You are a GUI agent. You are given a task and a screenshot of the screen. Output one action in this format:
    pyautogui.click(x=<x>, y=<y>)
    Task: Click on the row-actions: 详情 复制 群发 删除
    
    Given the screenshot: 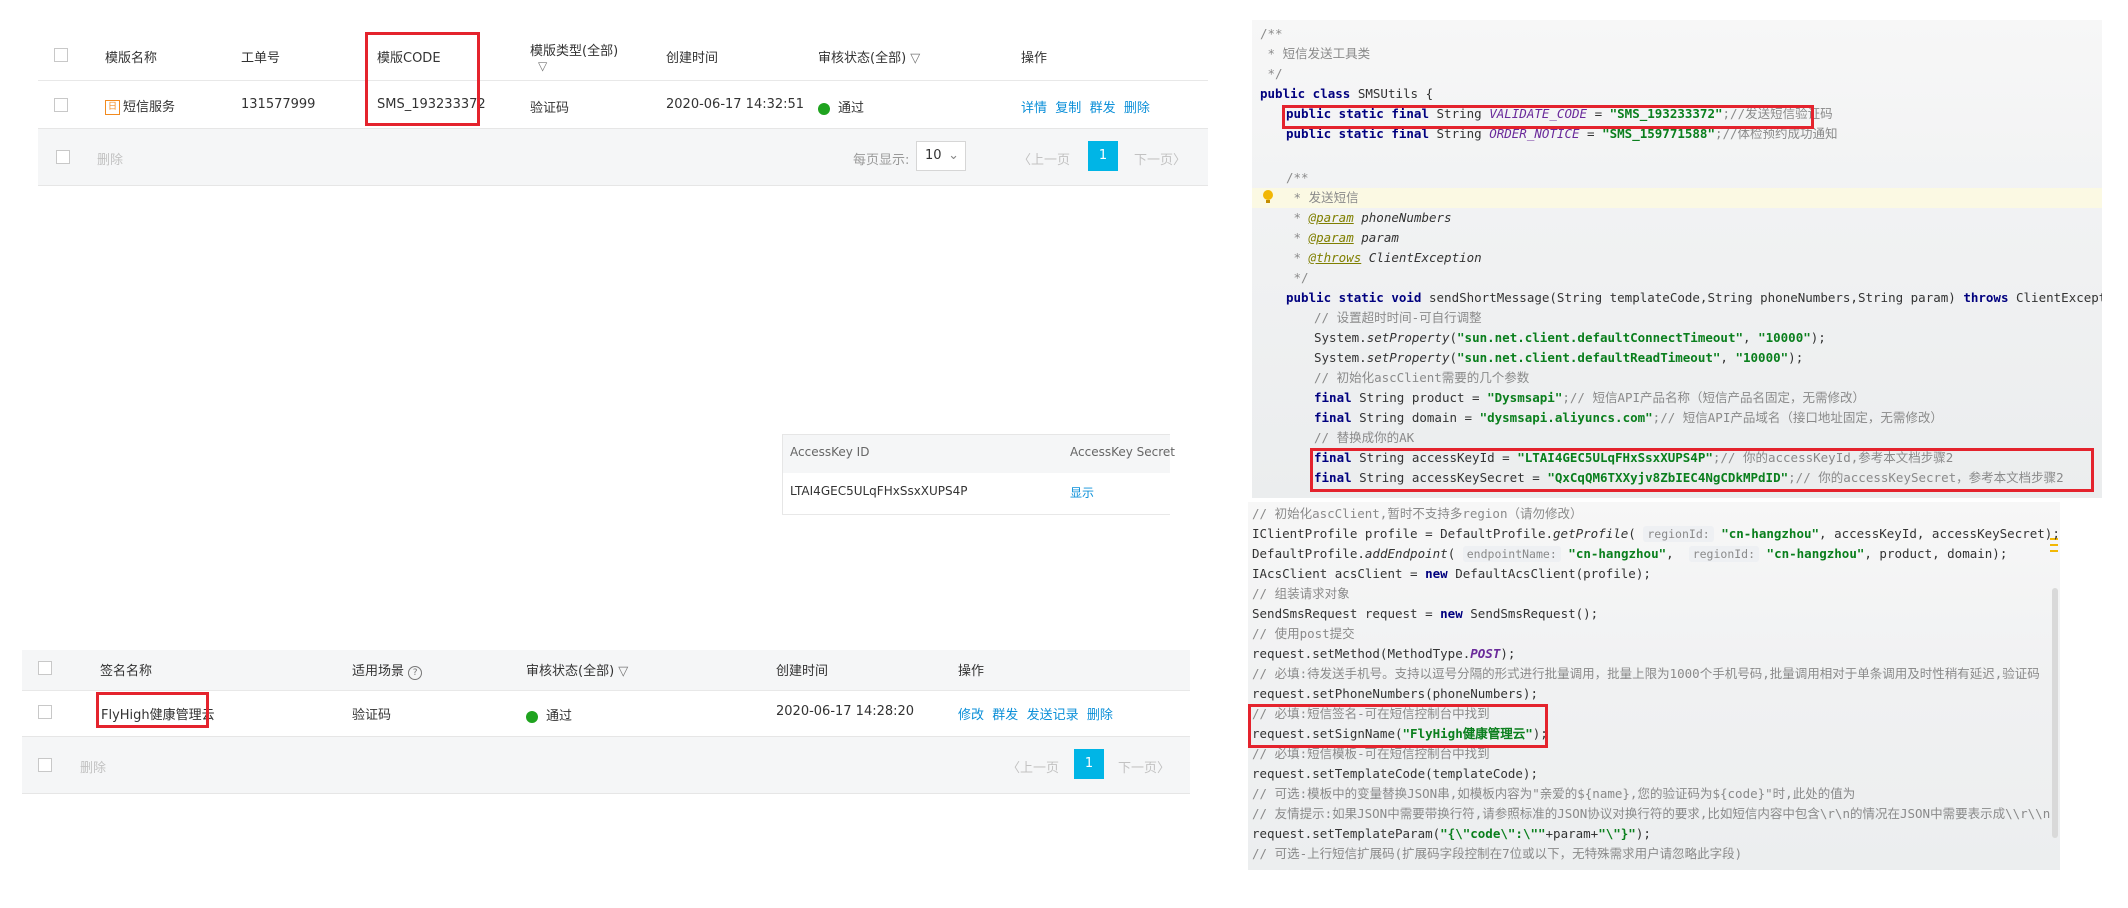 What is the action you would take?
    pyautogui.click(x=1085, y=106)
    